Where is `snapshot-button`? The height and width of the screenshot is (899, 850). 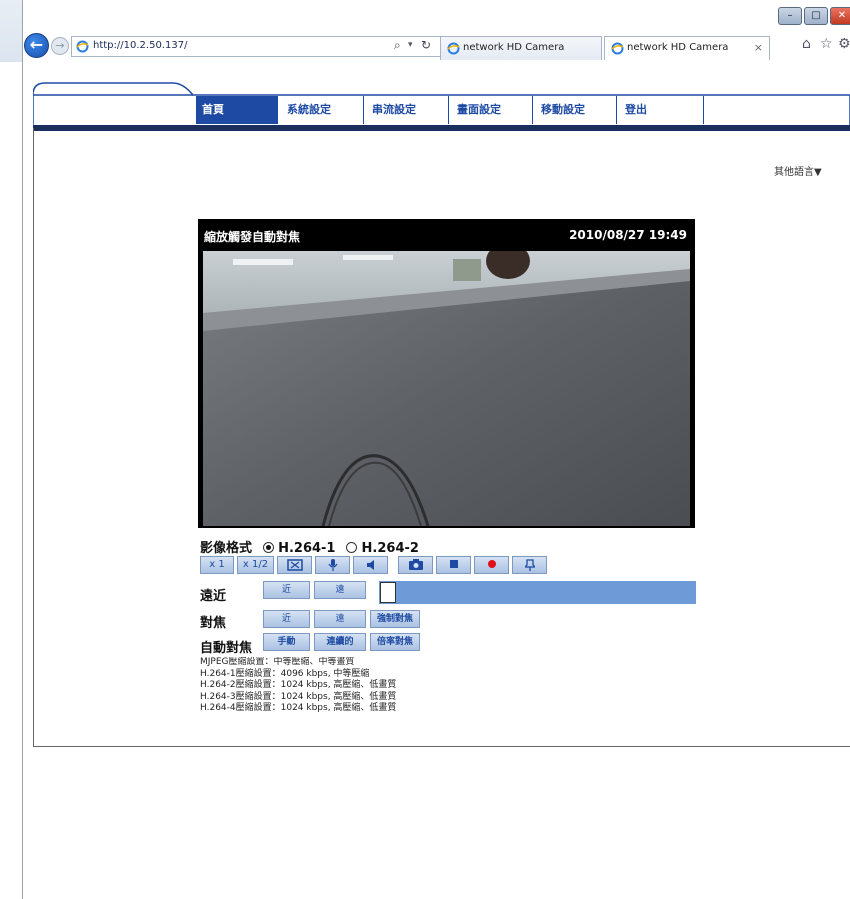 snapshot-button is located at coordinates (415, 565).